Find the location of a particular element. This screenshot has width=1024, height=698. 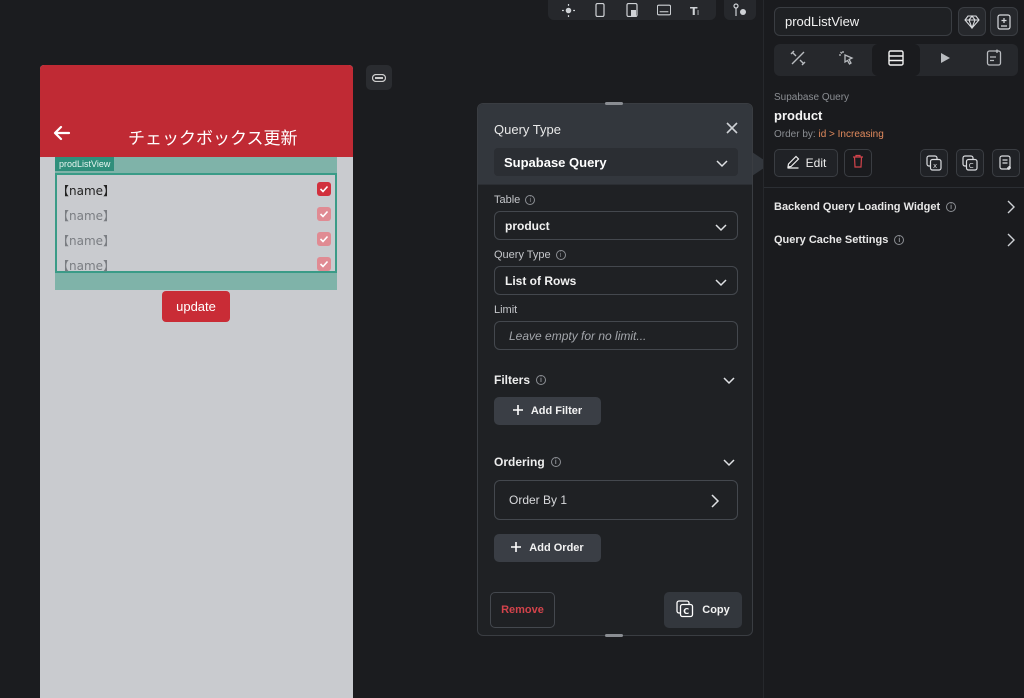

backend-loading-widget-row: Backend Query Loading Widget i is located at coordinates (896, 207).